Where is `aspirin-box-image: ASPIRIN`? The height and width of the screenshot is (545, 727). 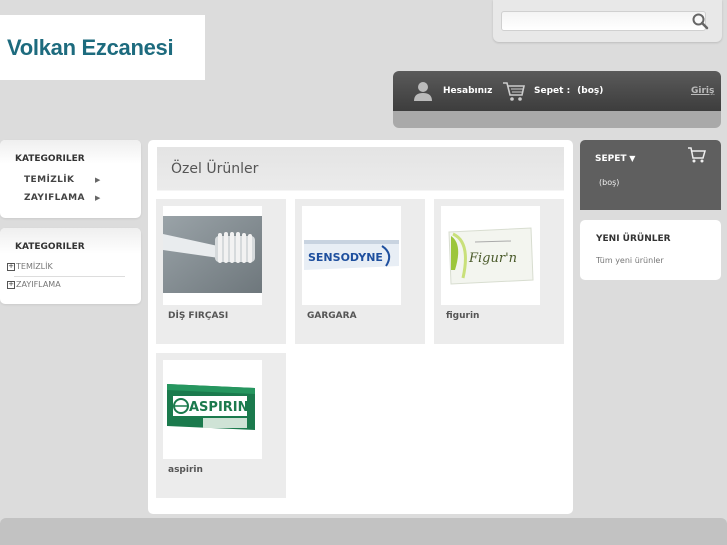 aspirin-box-image: ASPIRIN is located at coordinates (211, 407).